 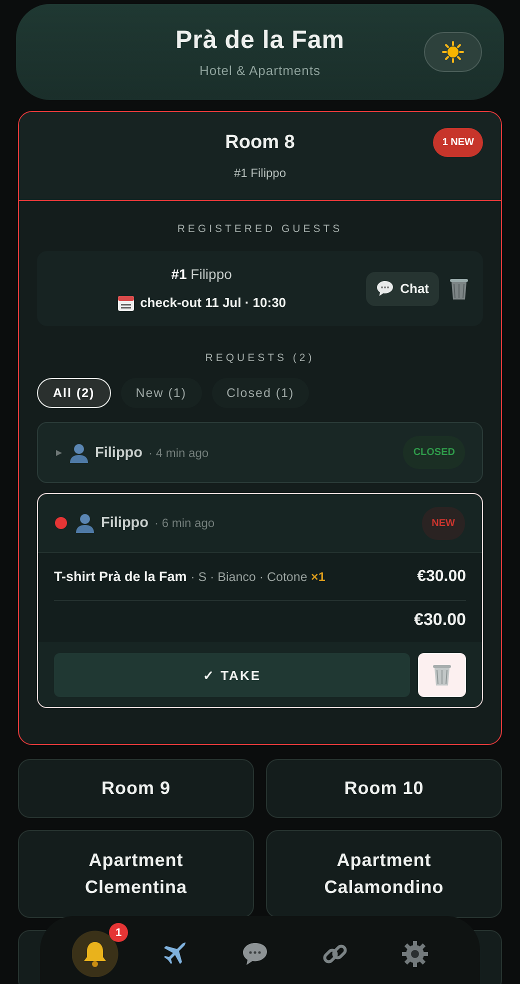 I want to click on filter-tab: Closed (1), so click(x=261, y=393).